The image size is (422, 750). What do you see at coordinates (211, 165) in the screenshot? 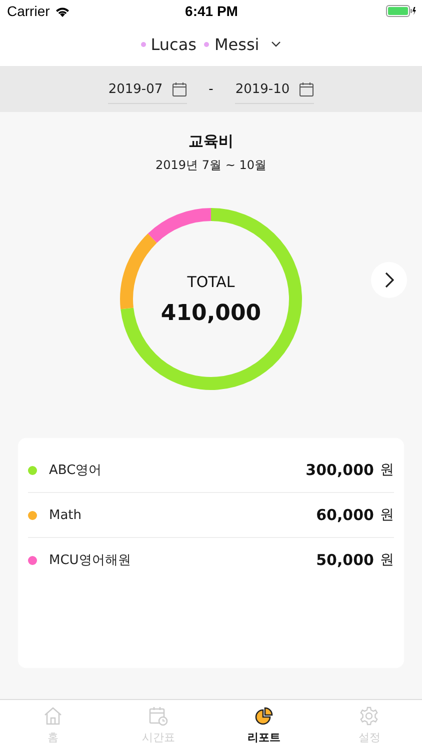
I see `report-period: 2019년 7월 ~ 10월` at bounding box center [211, 165].